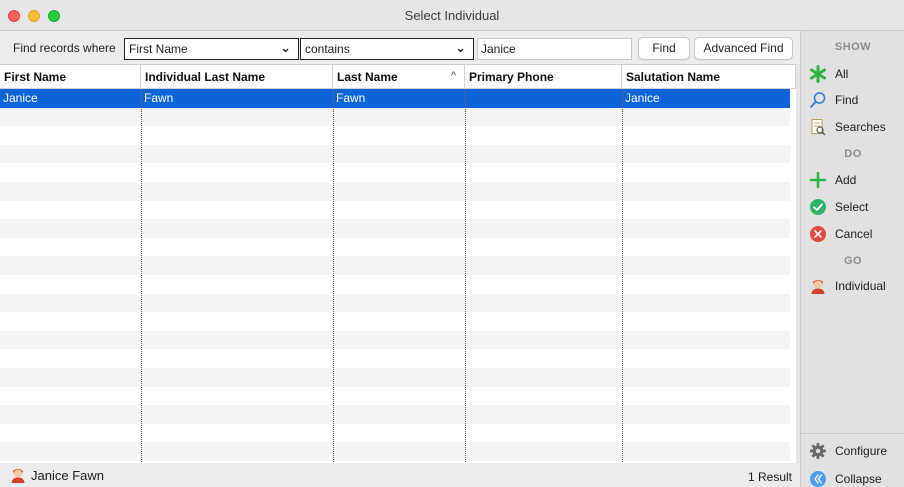 The width and height of the screenshot is (904, 487). Describe the element at coordinates (818, 479) in the screenshot. I see `collapse-icon` at that location.